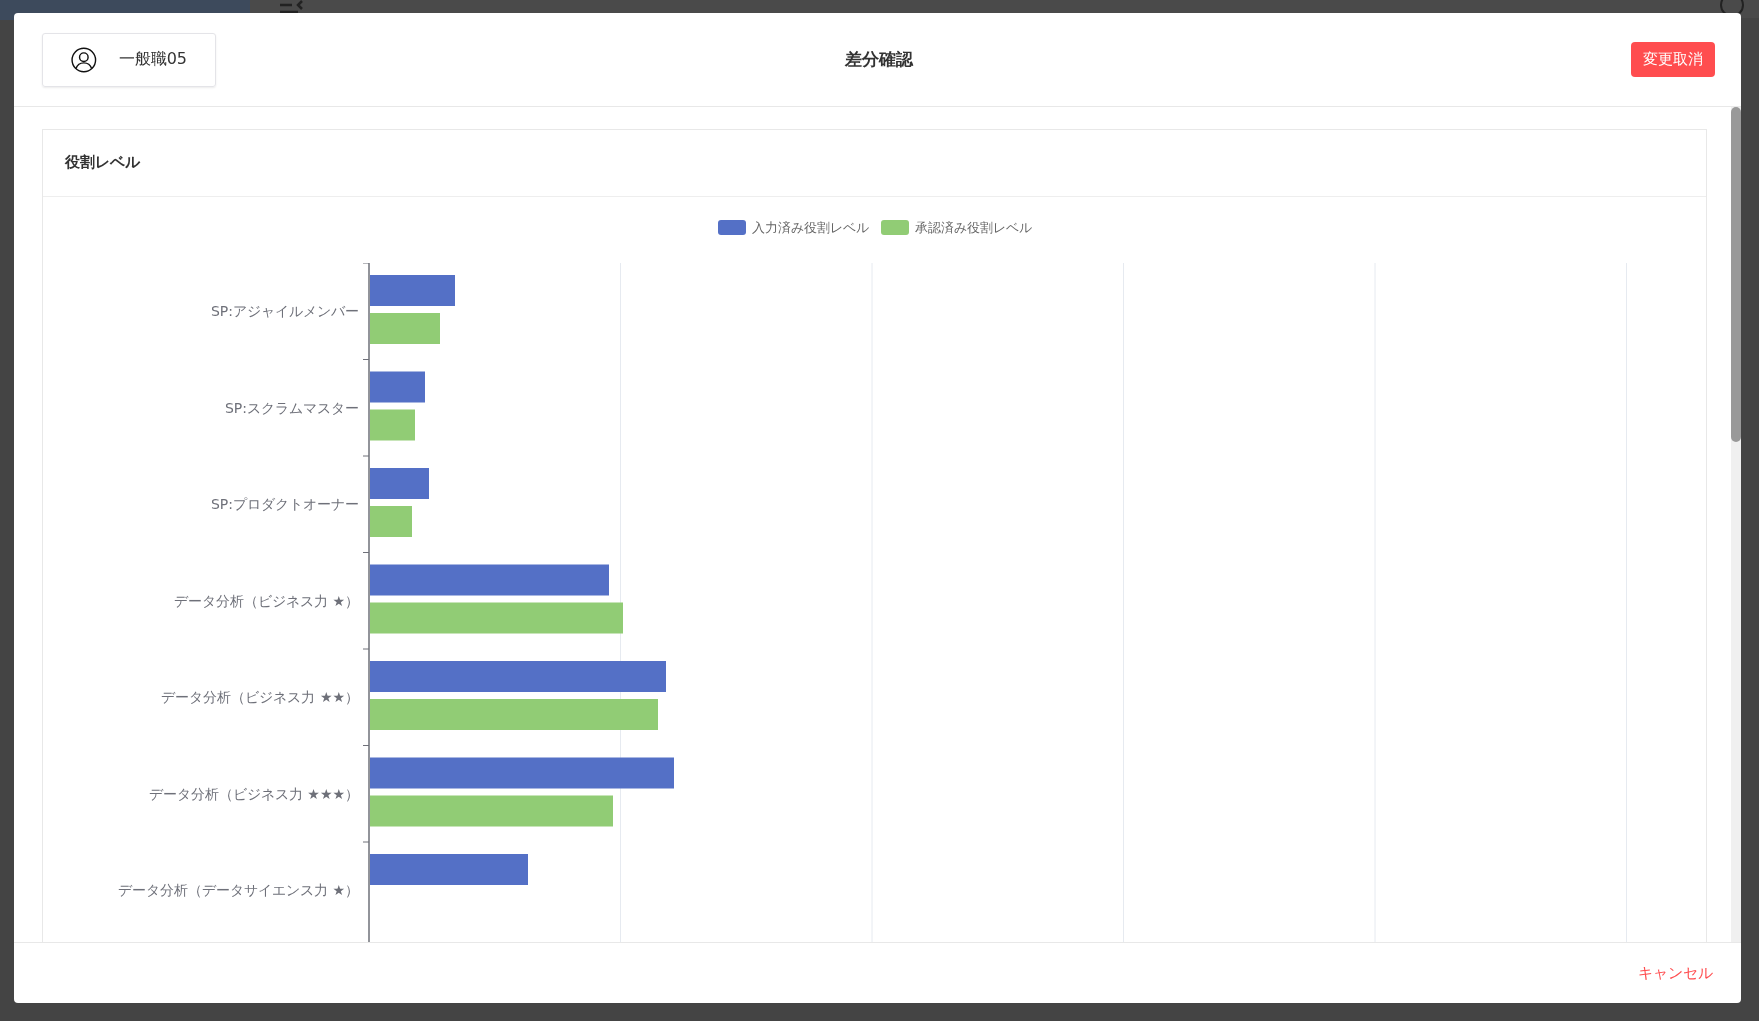  Describe the element at coordinates (1736, 524) in the screenshot. I see `scrollbar` at that location.